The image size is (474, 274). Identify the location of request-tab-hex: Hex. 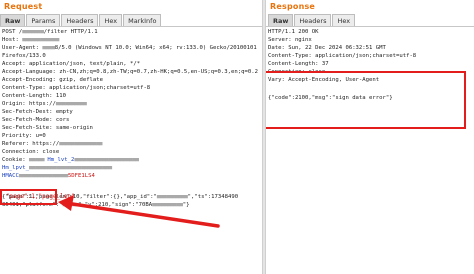
(111, 20).